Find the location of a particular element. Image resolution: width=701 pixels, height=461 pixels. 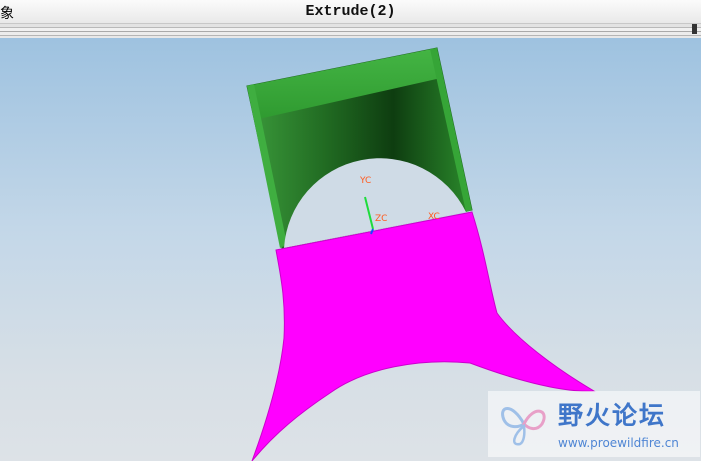

butterfly-logo-icon is located at coordinates (523, 426).